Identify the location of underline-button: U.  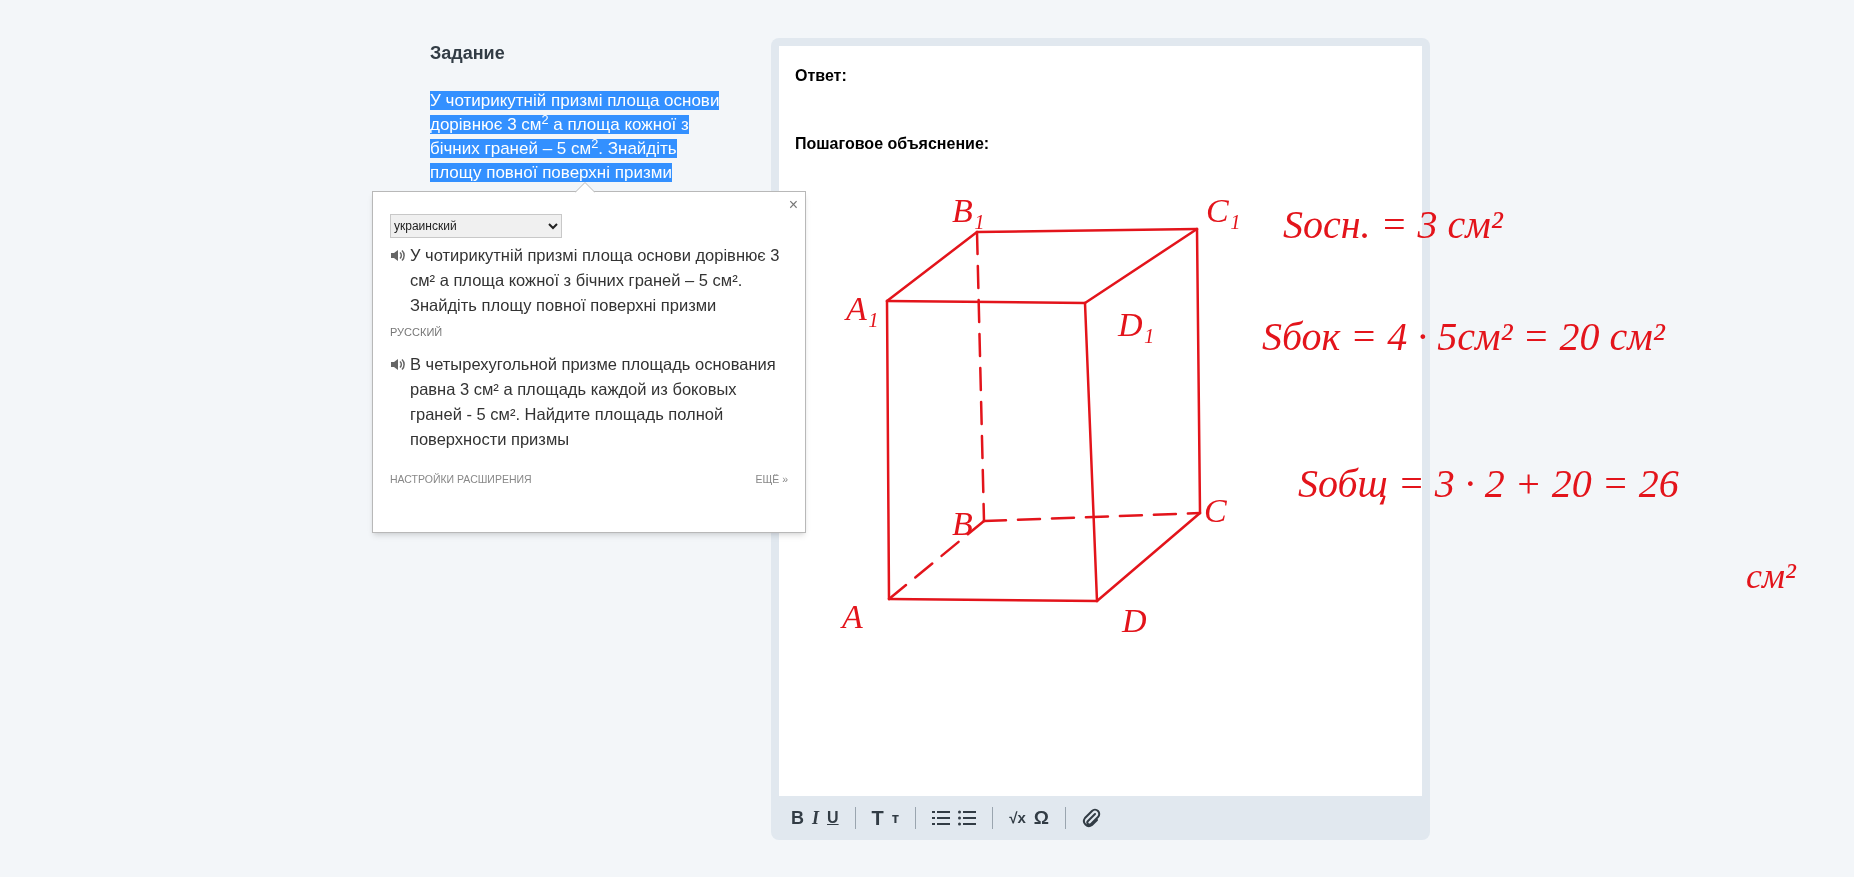
(833, 818).